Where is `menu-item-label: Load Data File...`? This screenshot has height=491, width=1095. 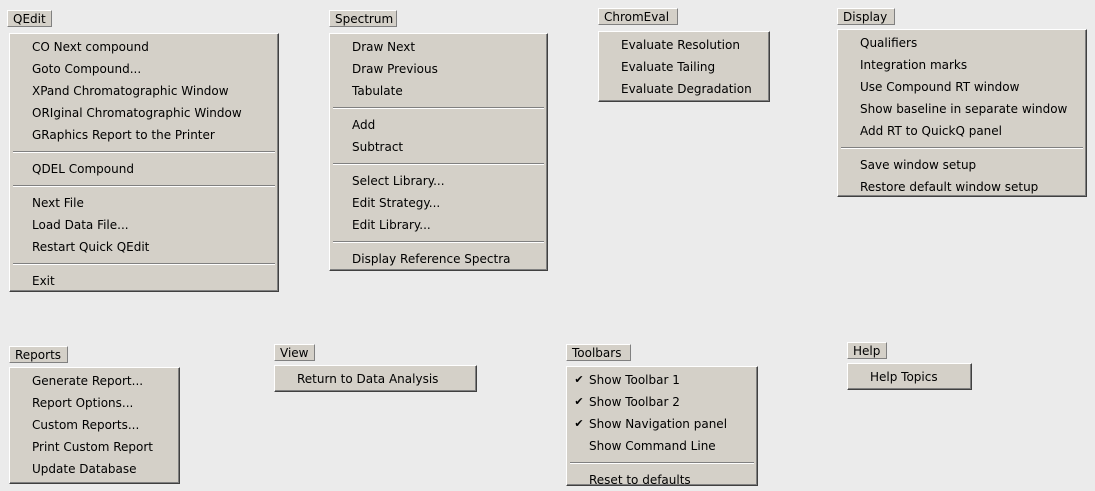
menu-item-label: Load Data File... is located at coordinates (80, 225).